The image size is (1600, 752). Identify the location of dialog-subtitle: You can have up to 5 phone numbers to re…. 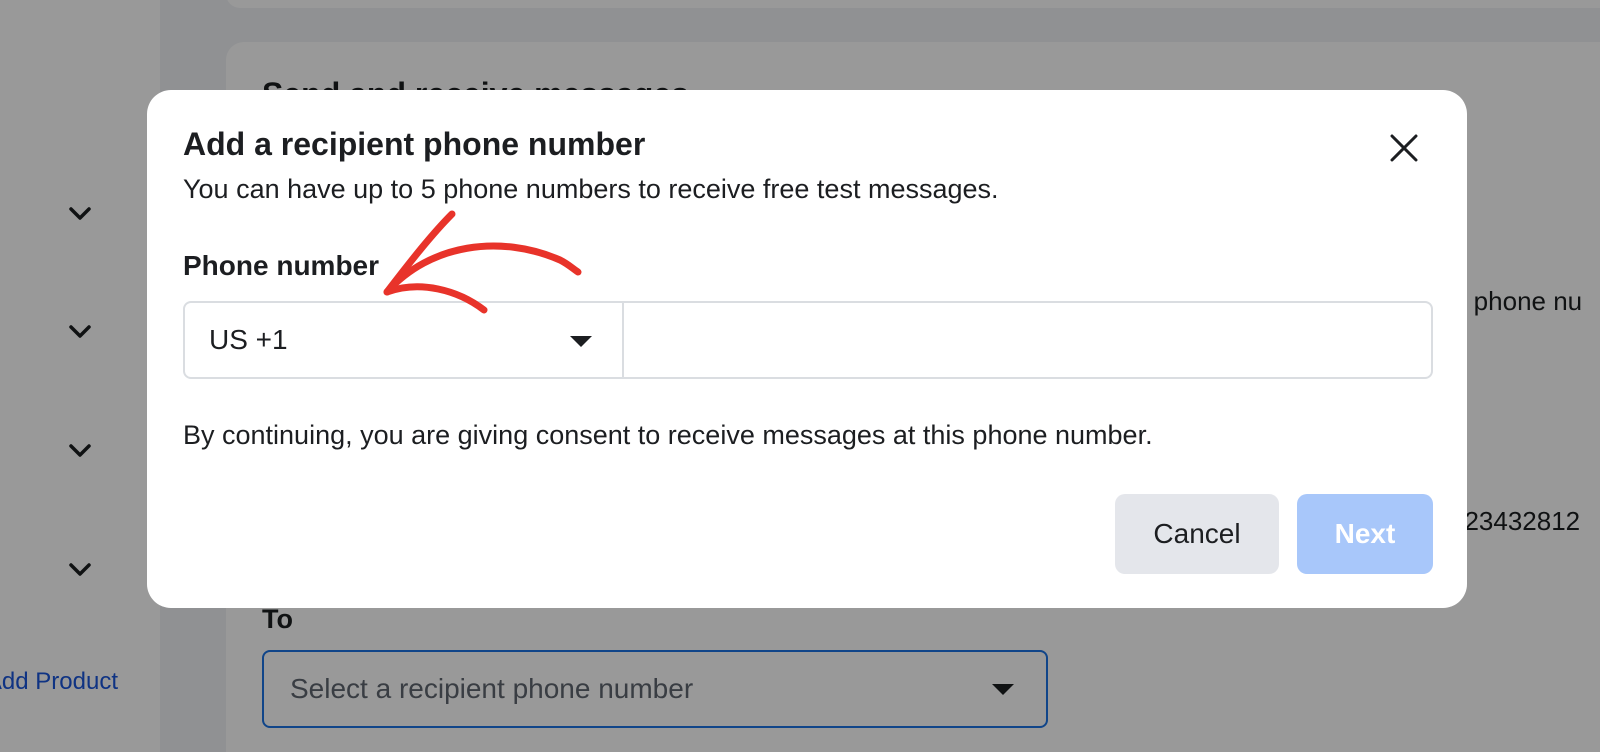
(591, 189).